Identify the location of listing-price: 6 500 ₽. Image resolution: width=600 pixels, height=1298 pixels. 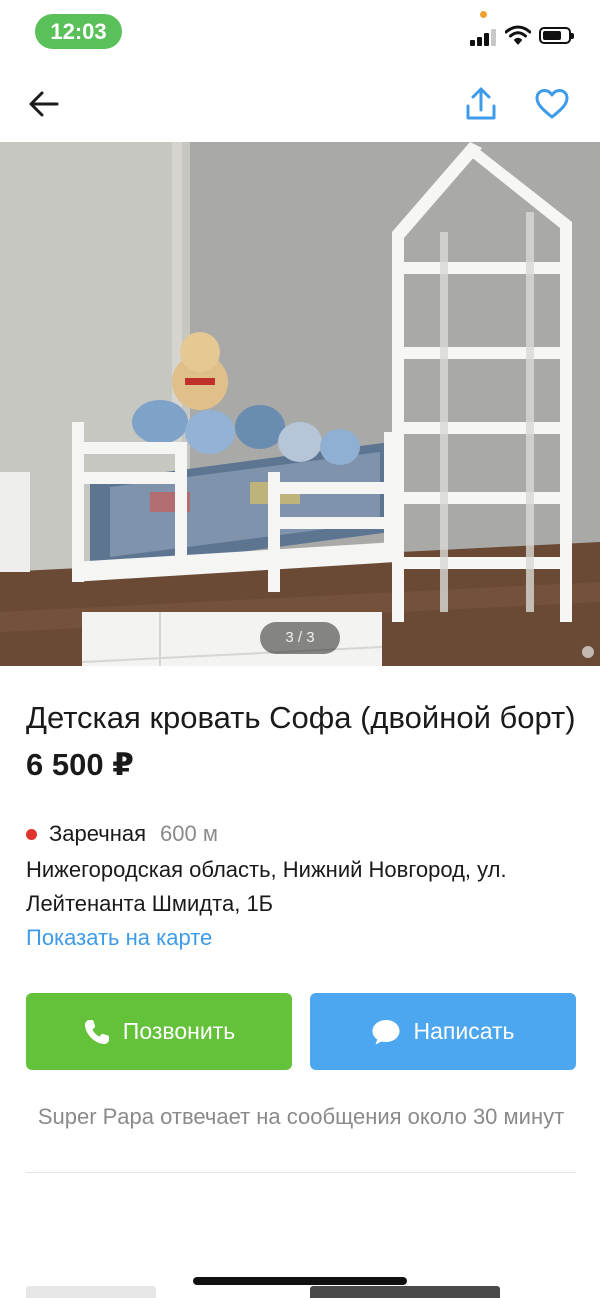
(80, 764).